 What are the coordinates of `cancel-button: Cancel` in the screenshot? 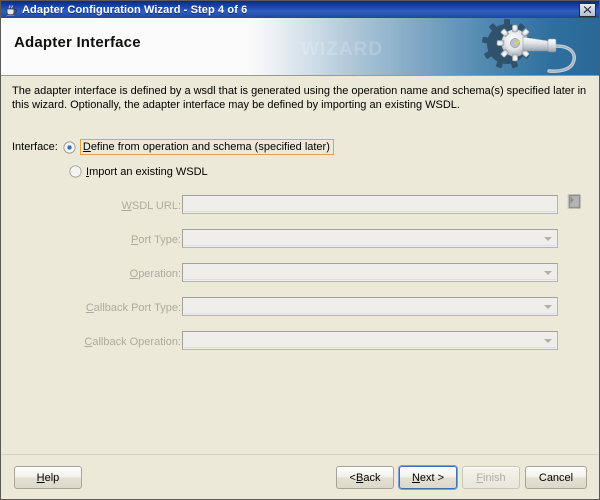 It's located at (556, 477).